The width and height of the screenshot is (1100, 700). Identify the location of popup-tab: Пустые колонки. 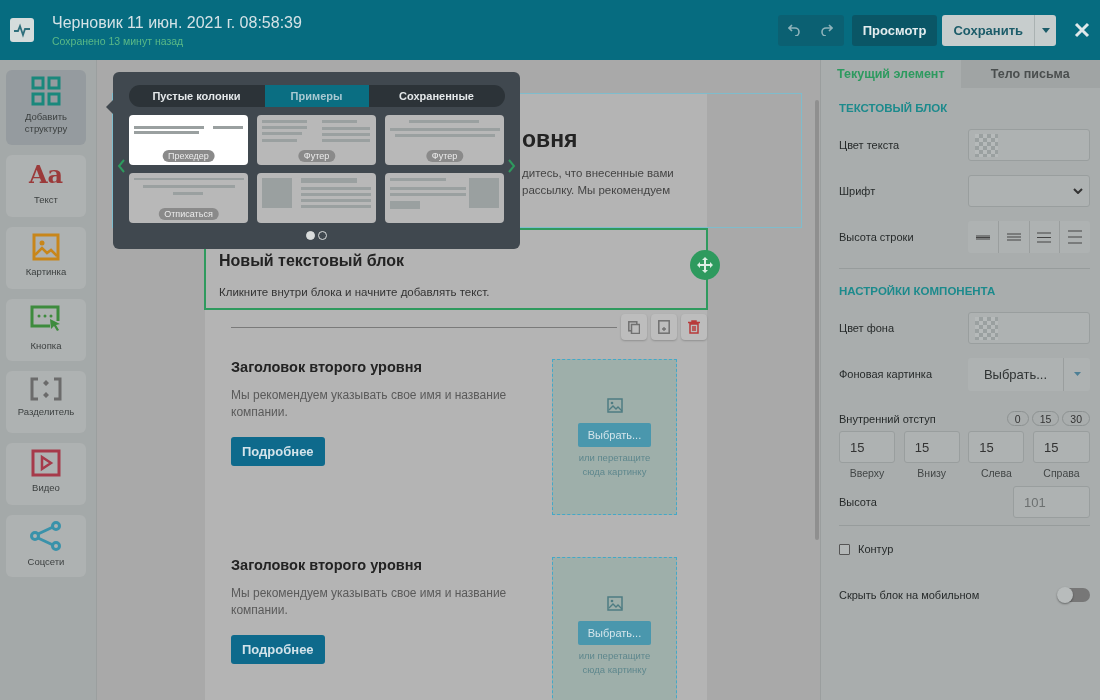
(196, 96).